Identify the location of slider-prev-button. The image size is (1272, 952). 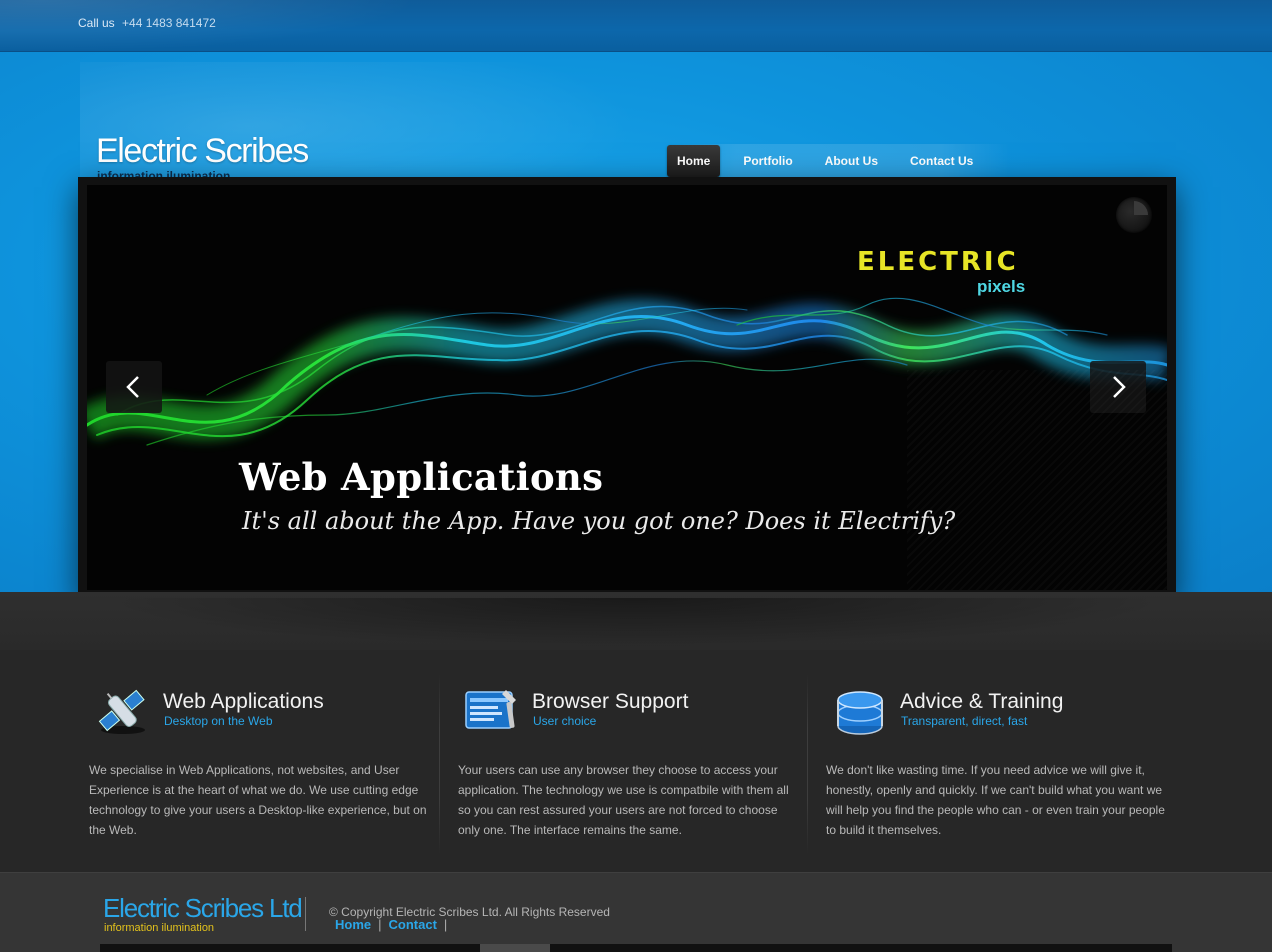
(134, 387).